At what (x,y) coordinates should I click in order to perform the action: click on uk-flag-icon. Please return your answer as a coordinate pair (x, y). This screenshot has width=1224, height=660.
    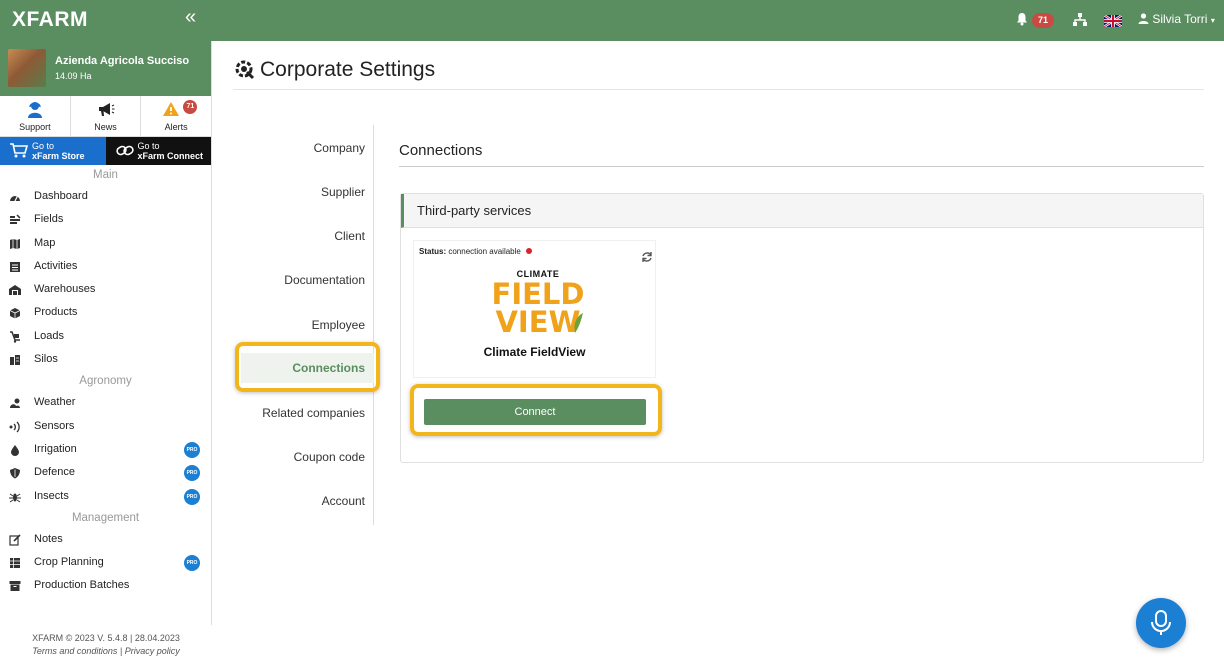
    Looking at the image, I should click on (1113, 21).